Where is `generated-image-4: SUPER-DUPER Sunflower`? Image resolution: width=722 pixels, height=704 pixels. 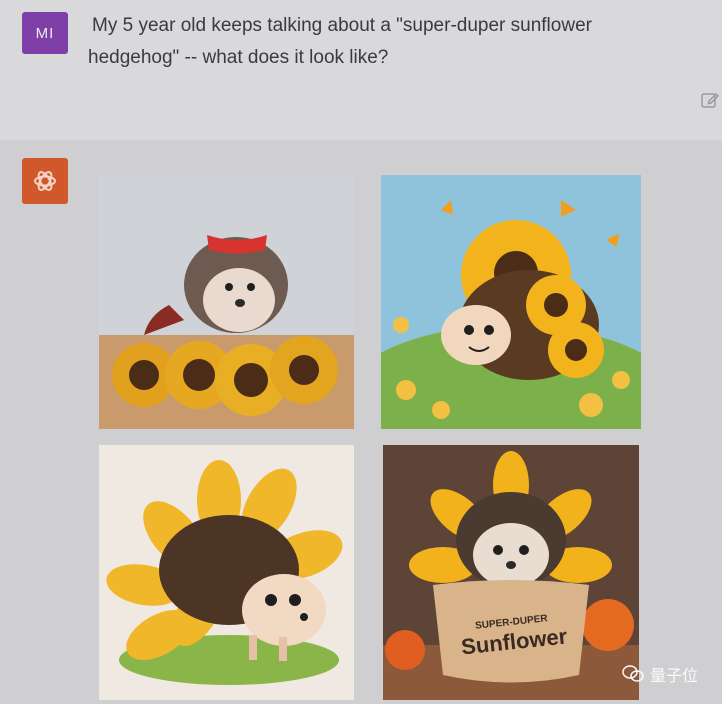
generated-image-4: SUPER-DUPER Sunflower is located at coordinates (511, 572).